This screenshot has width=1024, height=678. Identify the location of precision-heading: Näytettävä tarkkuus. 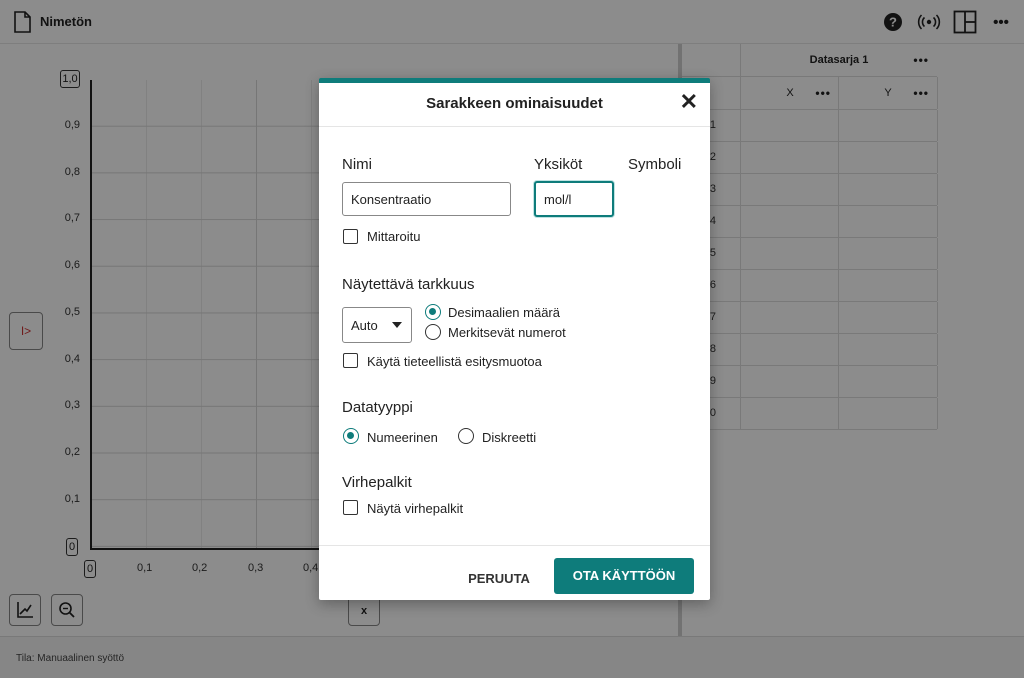
(408, 284).